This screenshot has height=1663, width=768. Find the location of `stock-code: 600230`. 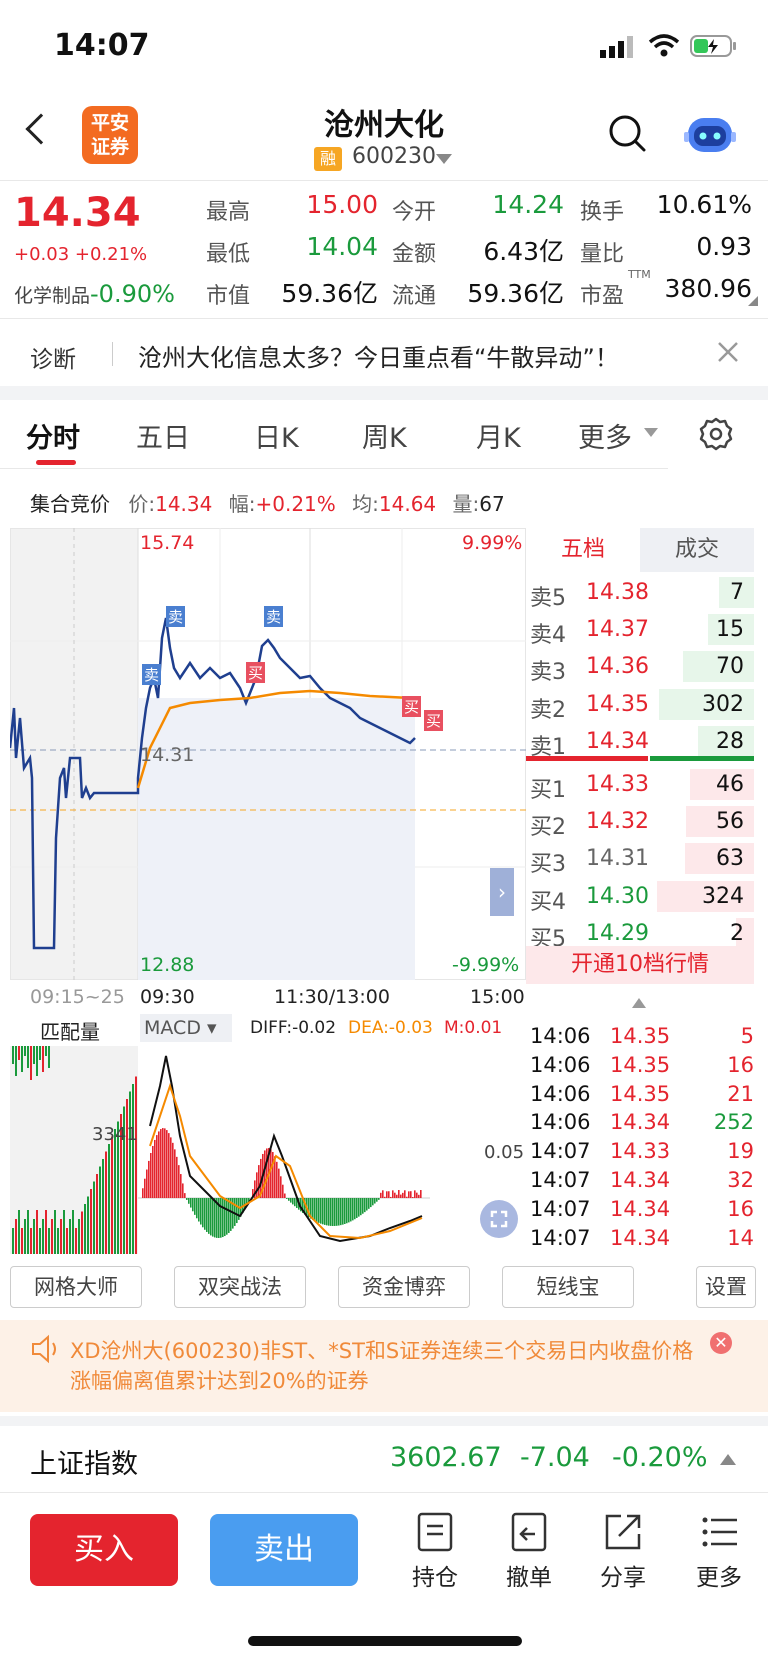

stock-code: 600230 is located at coordinates (394, 156).